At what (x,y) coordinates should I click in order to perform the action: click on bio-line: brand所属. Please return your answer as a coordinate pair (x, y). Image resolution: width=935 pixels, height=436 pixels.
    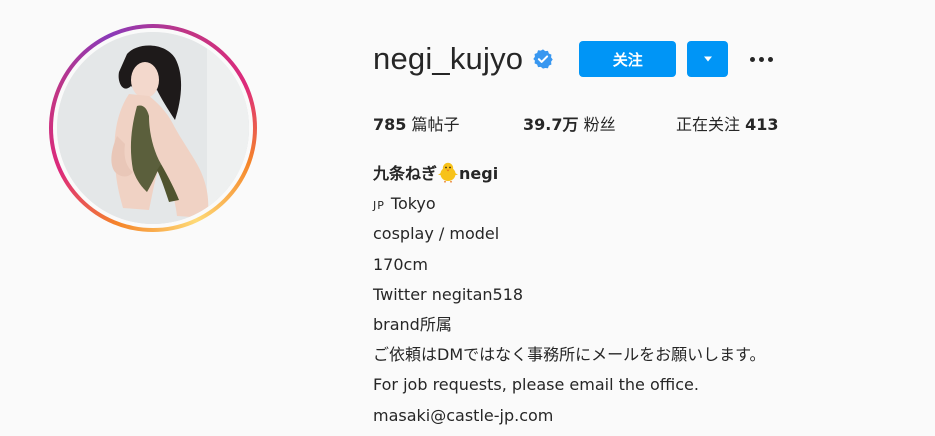
    Looking at the image, I should click on (412, 324).